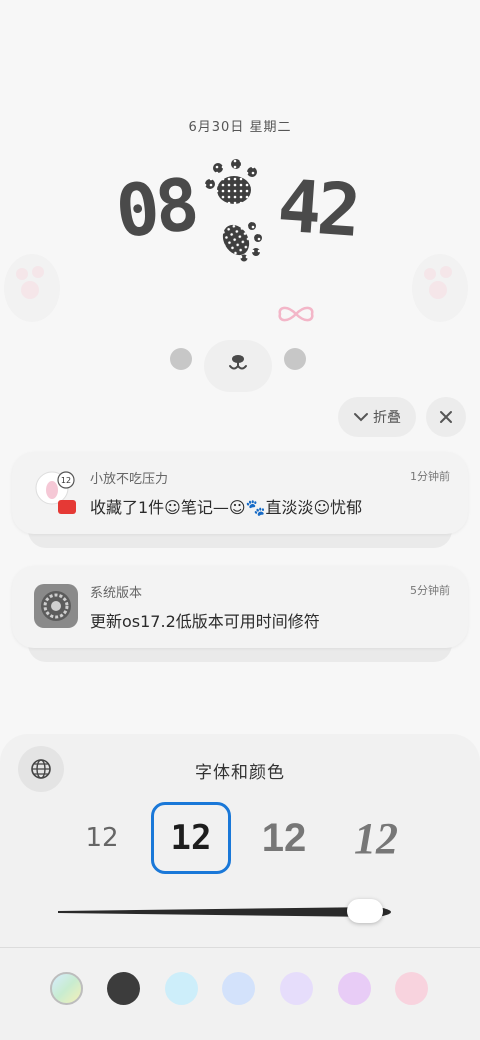  I want to click on notification-message: 更新os17.2低版本可用时间修符, so click(205, 621).